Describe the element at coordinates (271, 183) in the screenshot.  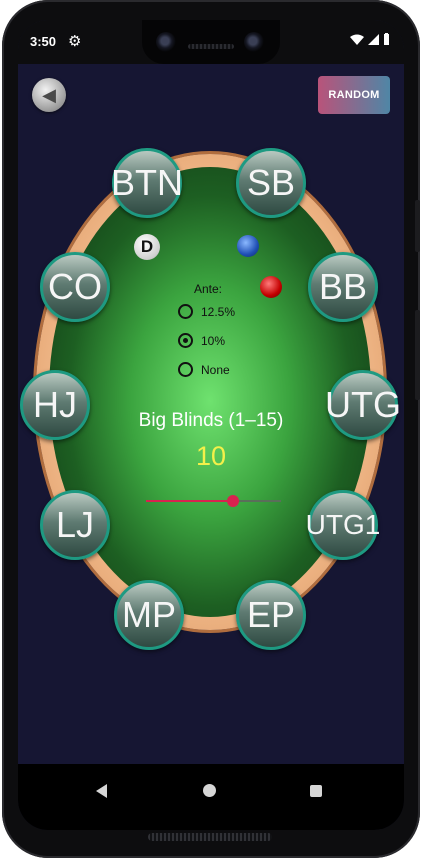
I see `seat-sb: SB` at that location.